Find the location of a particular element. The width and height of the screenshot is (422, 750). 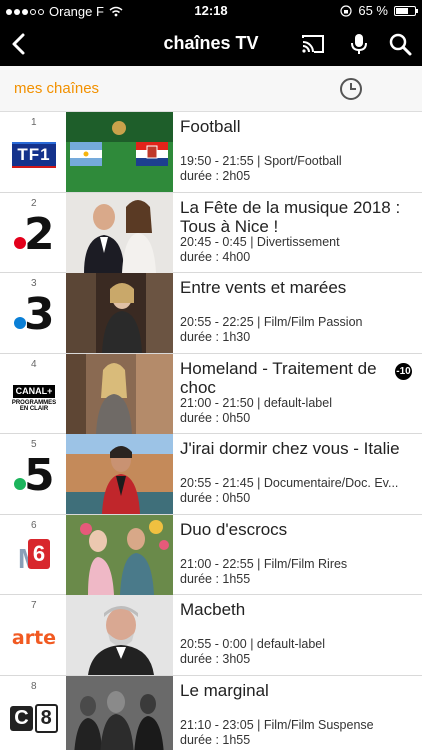

channel-number: 4 is located at coordinates (34, 364).